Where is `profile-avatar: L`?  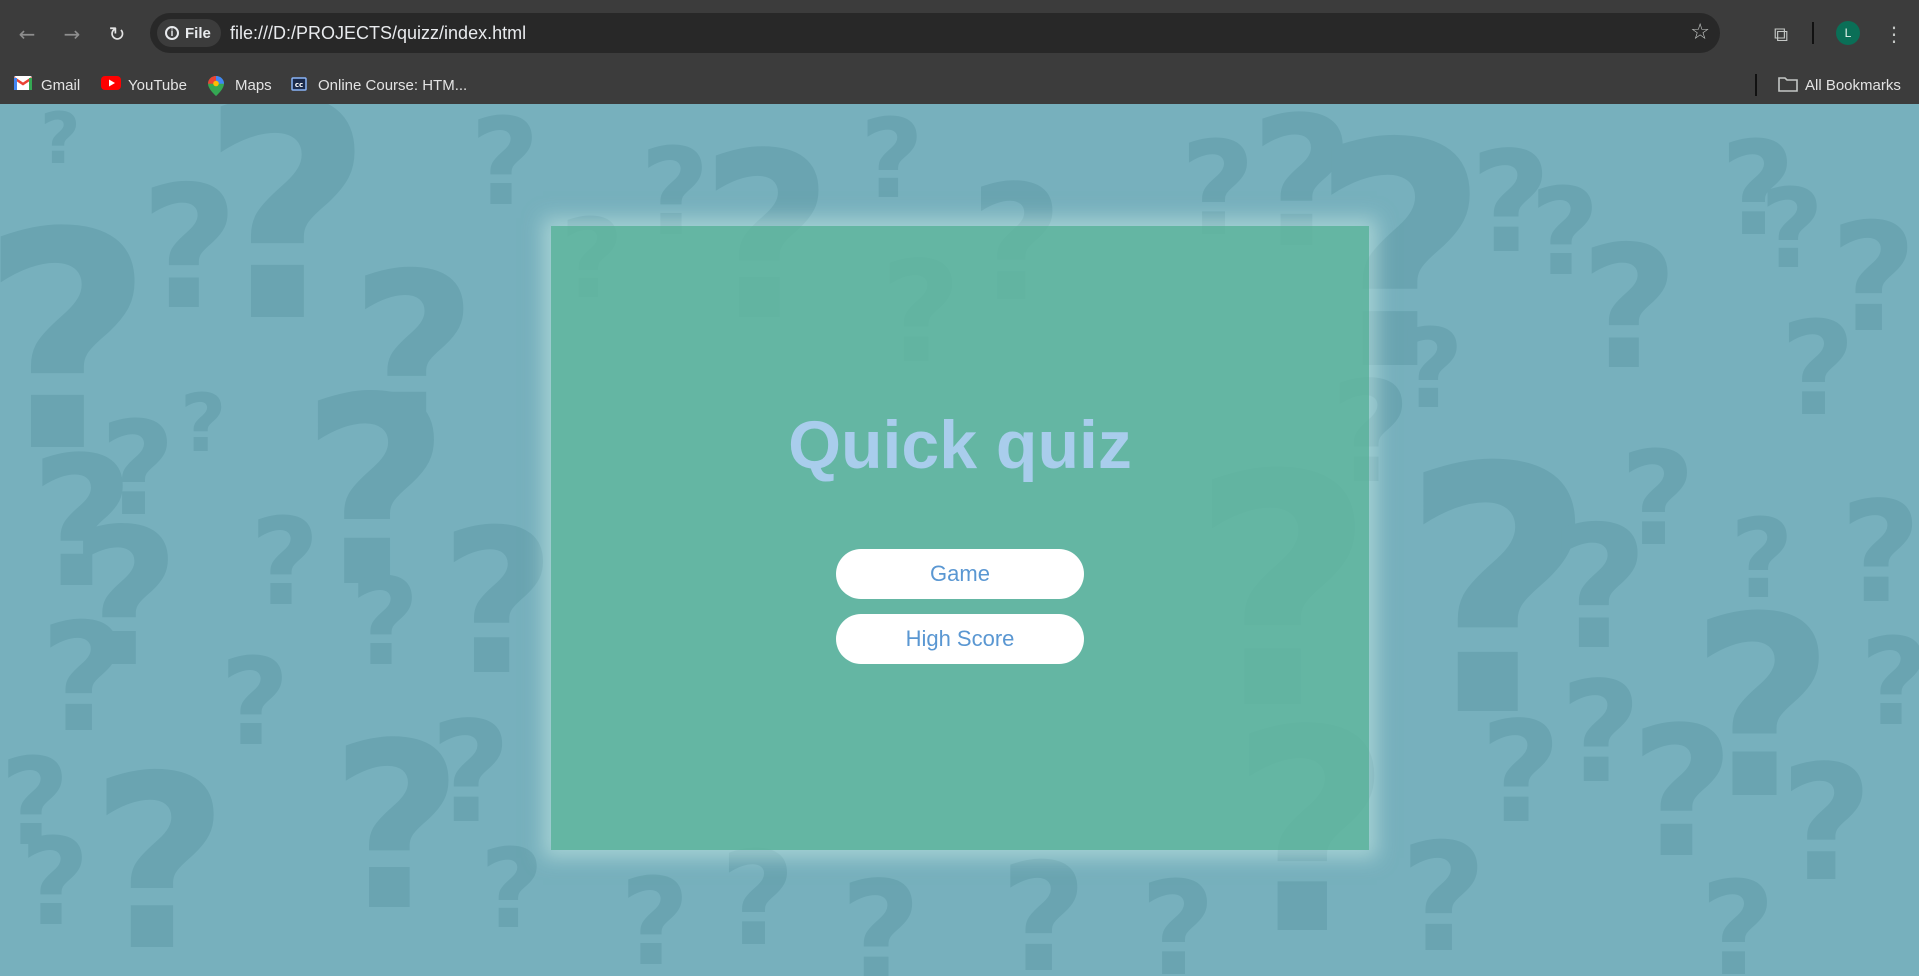 profile-avatar: L is located at coordinates (1848, 33).